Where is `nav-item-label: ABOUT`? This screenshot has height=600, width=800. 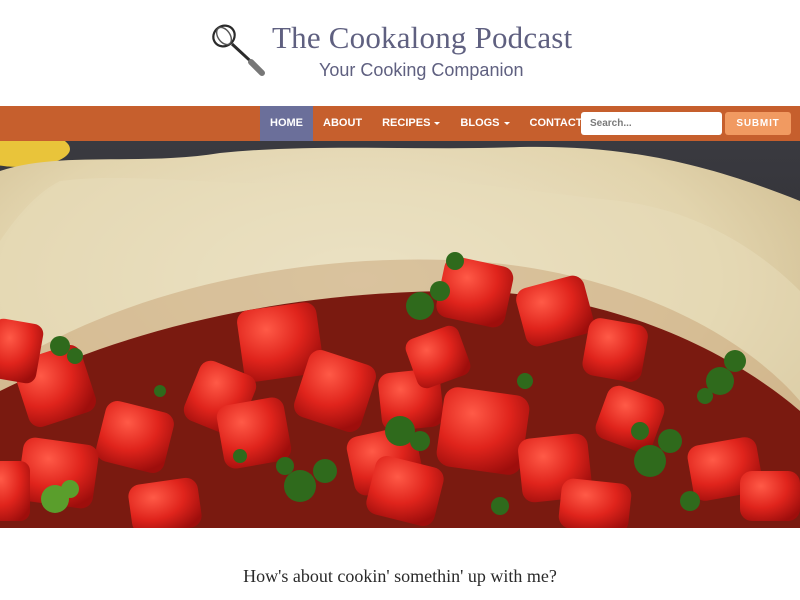 nav-item-label: ABOUT is located at coordinates (343, 123).